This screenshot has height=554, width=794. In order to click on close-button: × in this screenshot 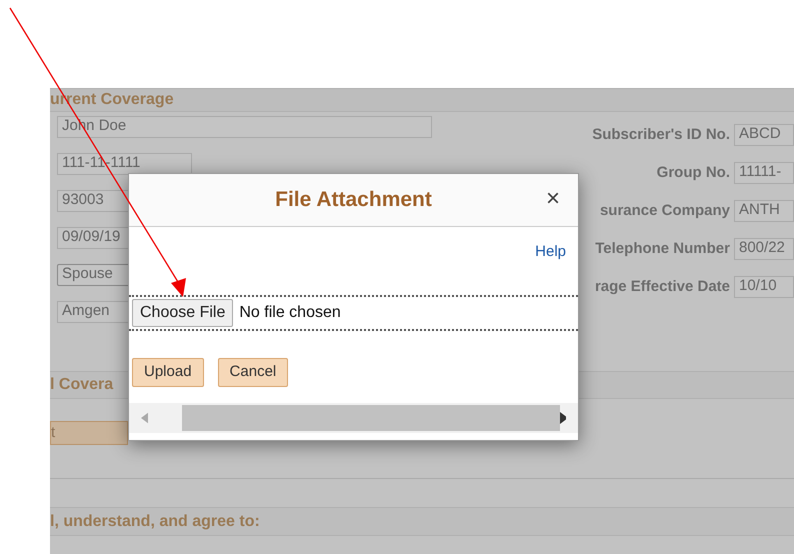, I will do `click(553, 199)`.